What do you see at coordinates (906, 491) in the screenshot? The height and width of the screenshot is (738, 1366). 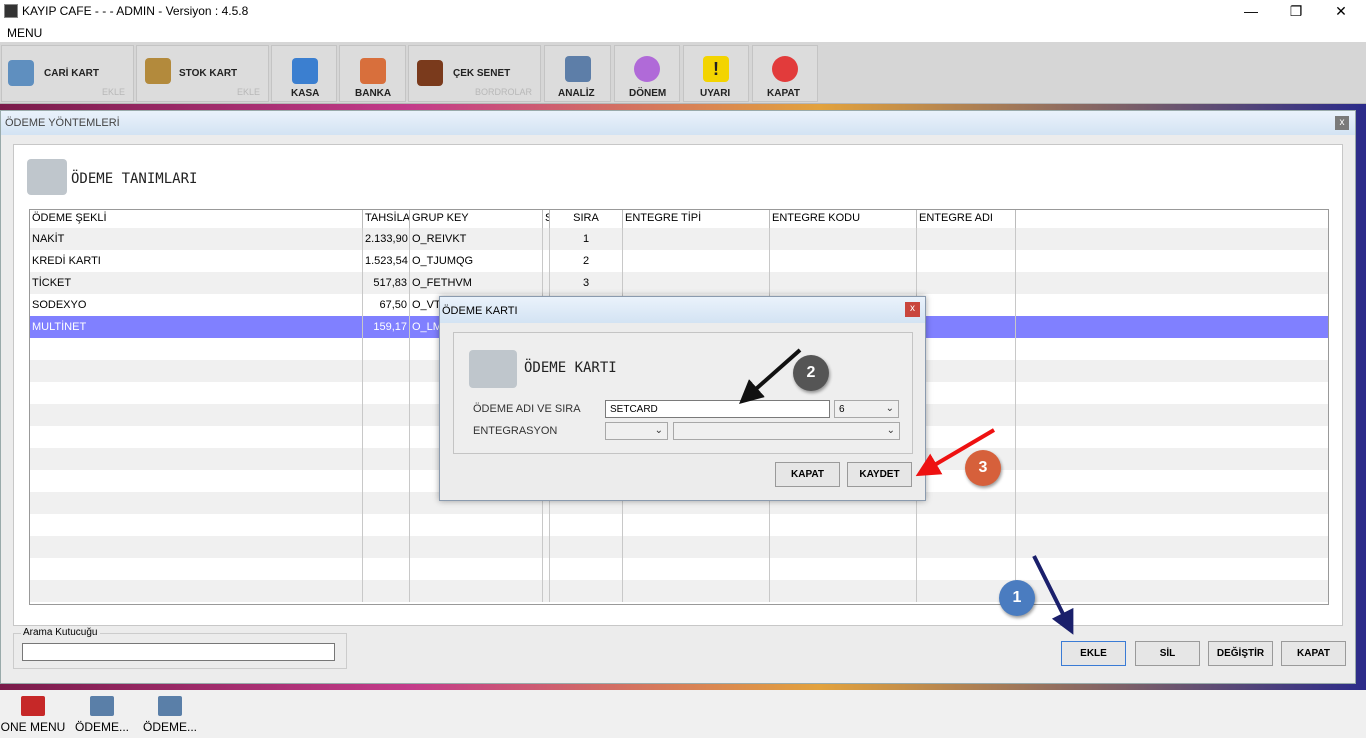 I see `annotation-arrows` at bounding box center [906, 491].